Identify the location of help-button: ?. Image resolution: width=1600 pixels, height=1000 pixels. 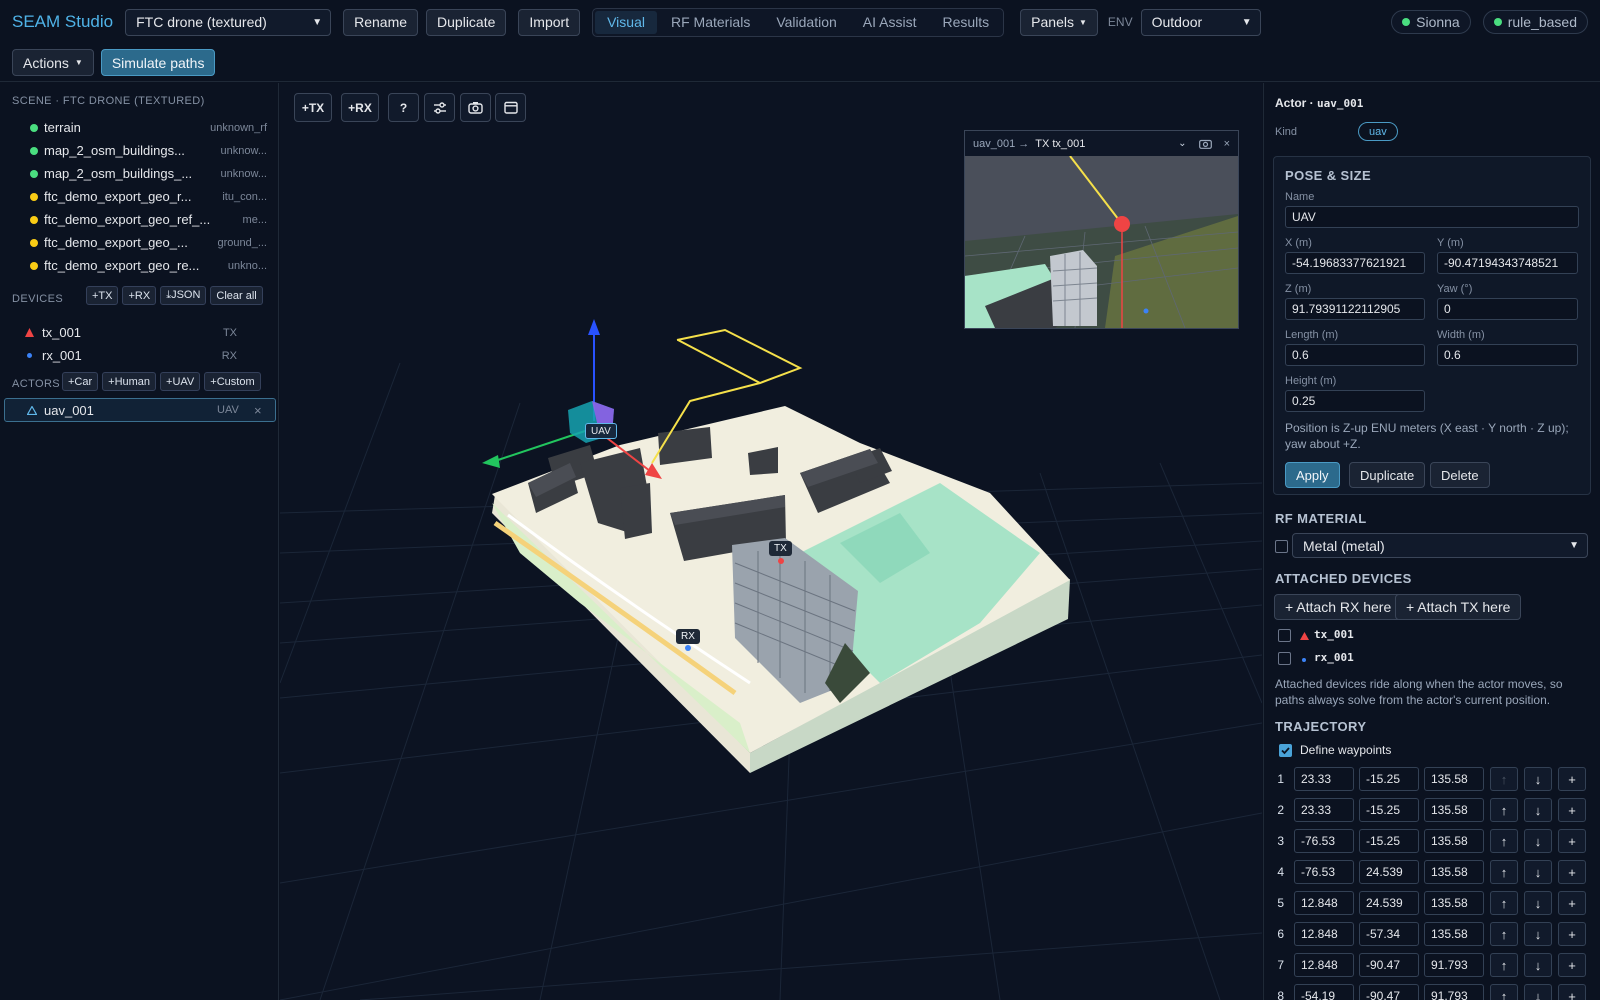
(403, 107).